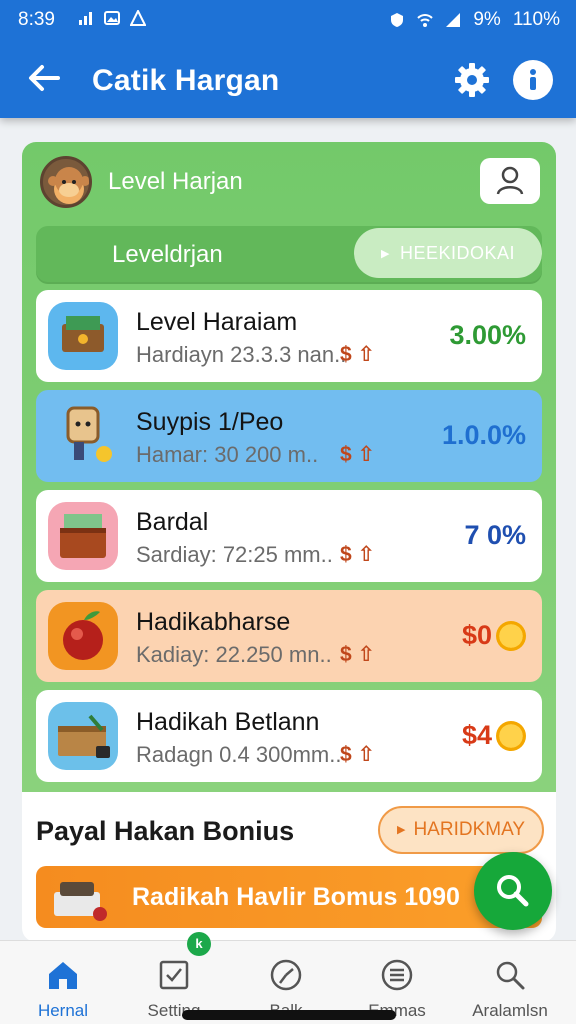 The height and width of the screenshot is (1024, 576). Describe the element at coordinates (289, 536) in the screenshot. I see `list-item: Bardal Sardiay: 72:25 mm.. $ ⇧ 7 0%` at that location.